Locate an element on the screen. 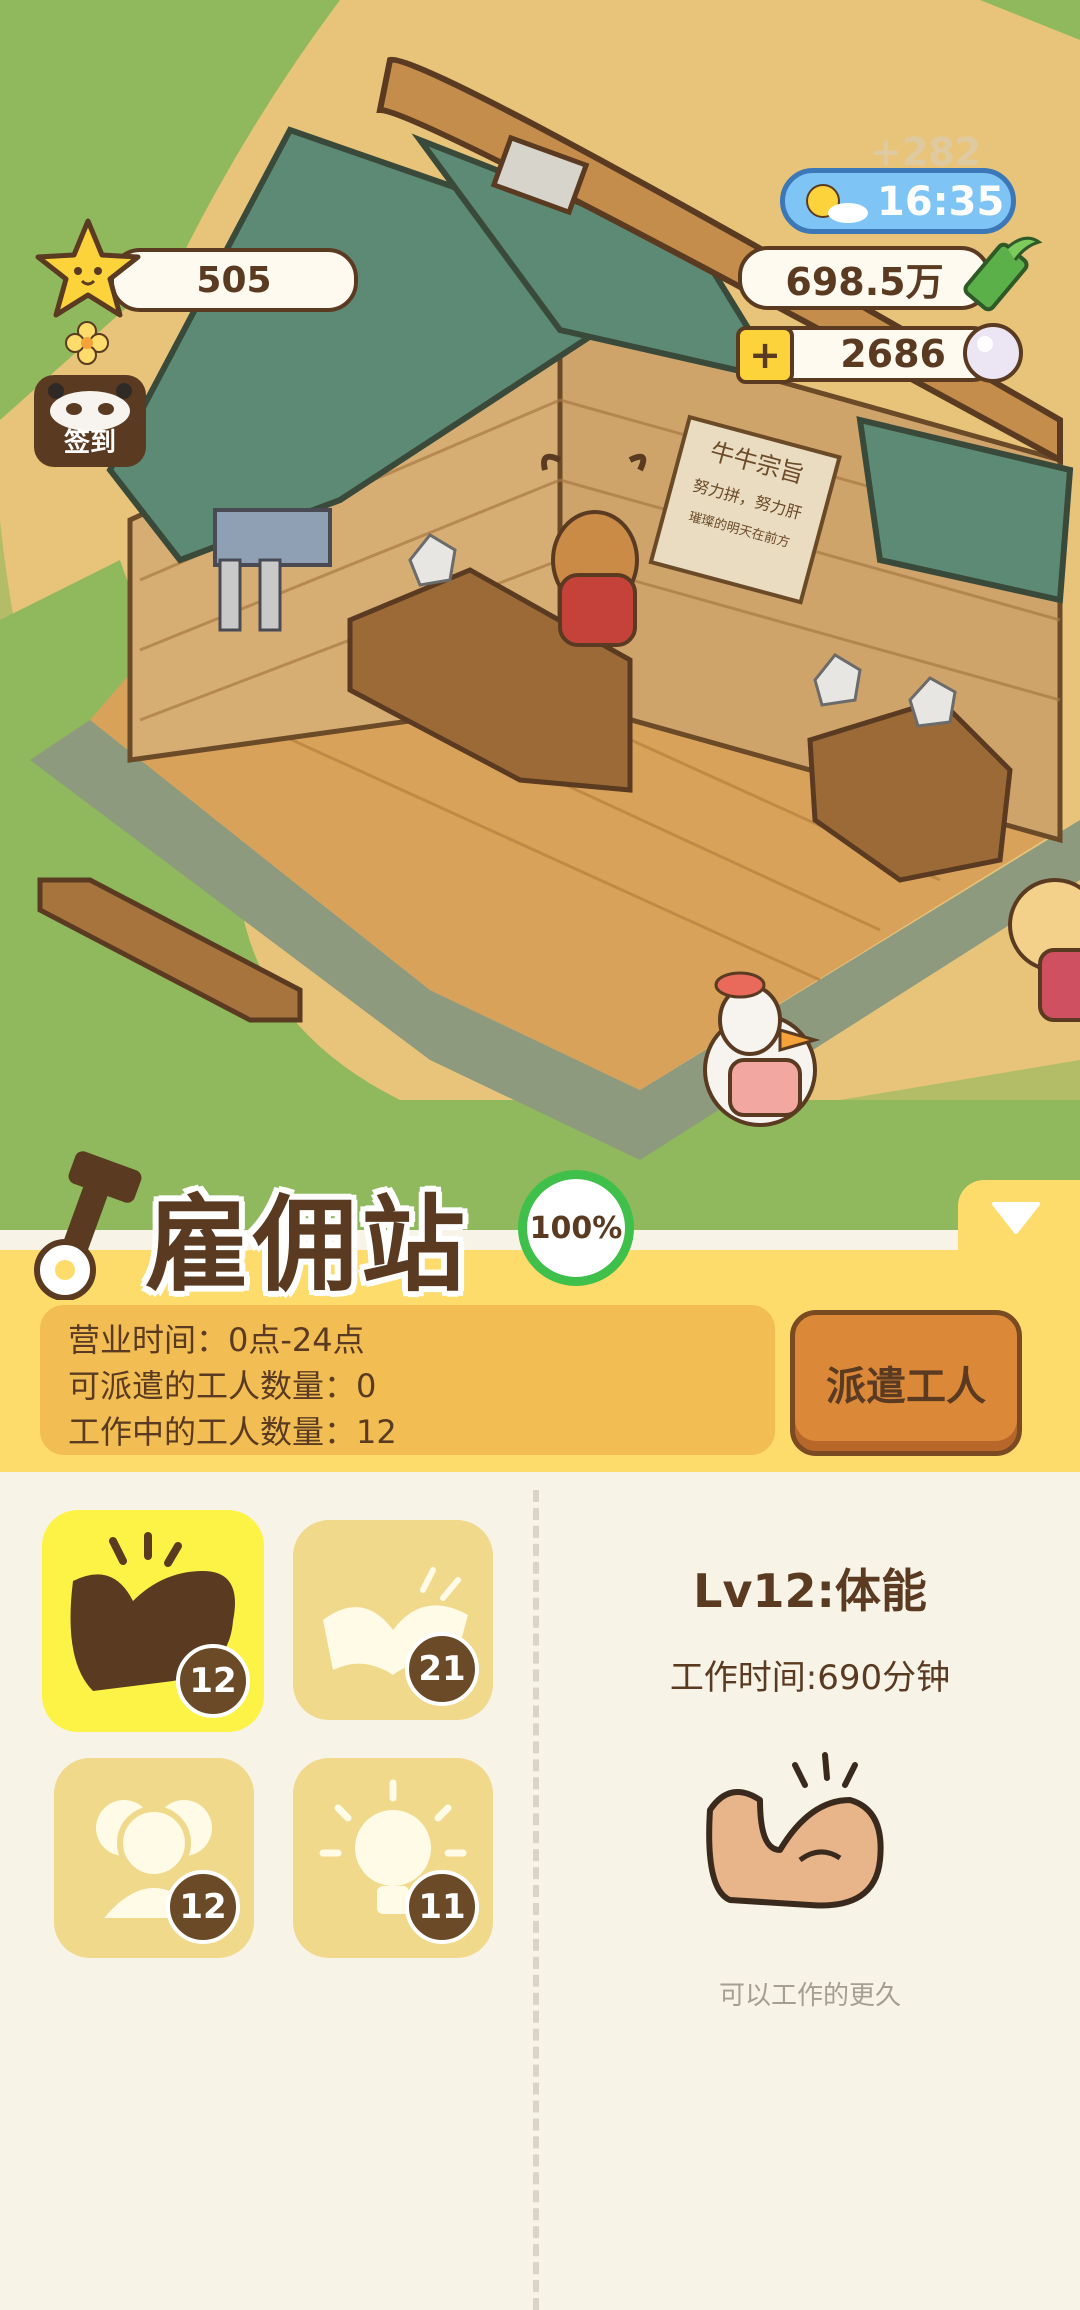  skill-description: 可以工作的更久 is located at coordinates (809, 1996).